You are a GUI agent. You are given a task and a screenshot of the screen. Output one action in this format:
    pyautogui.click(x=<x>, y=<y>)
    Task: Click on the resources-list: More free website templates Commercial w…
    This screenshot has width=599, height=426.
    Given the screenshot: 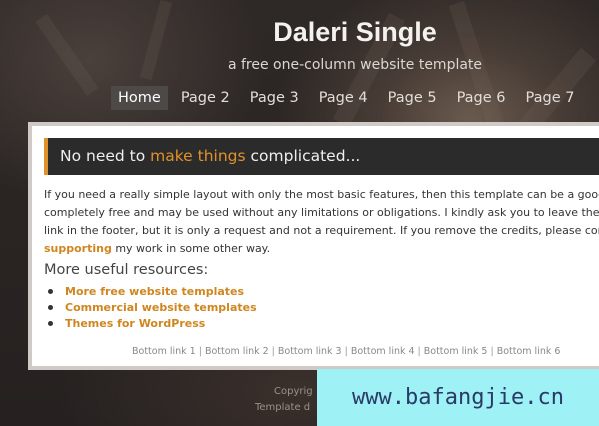 What is the action you would take?
    pyautogui.click(x=150, y=308)
    